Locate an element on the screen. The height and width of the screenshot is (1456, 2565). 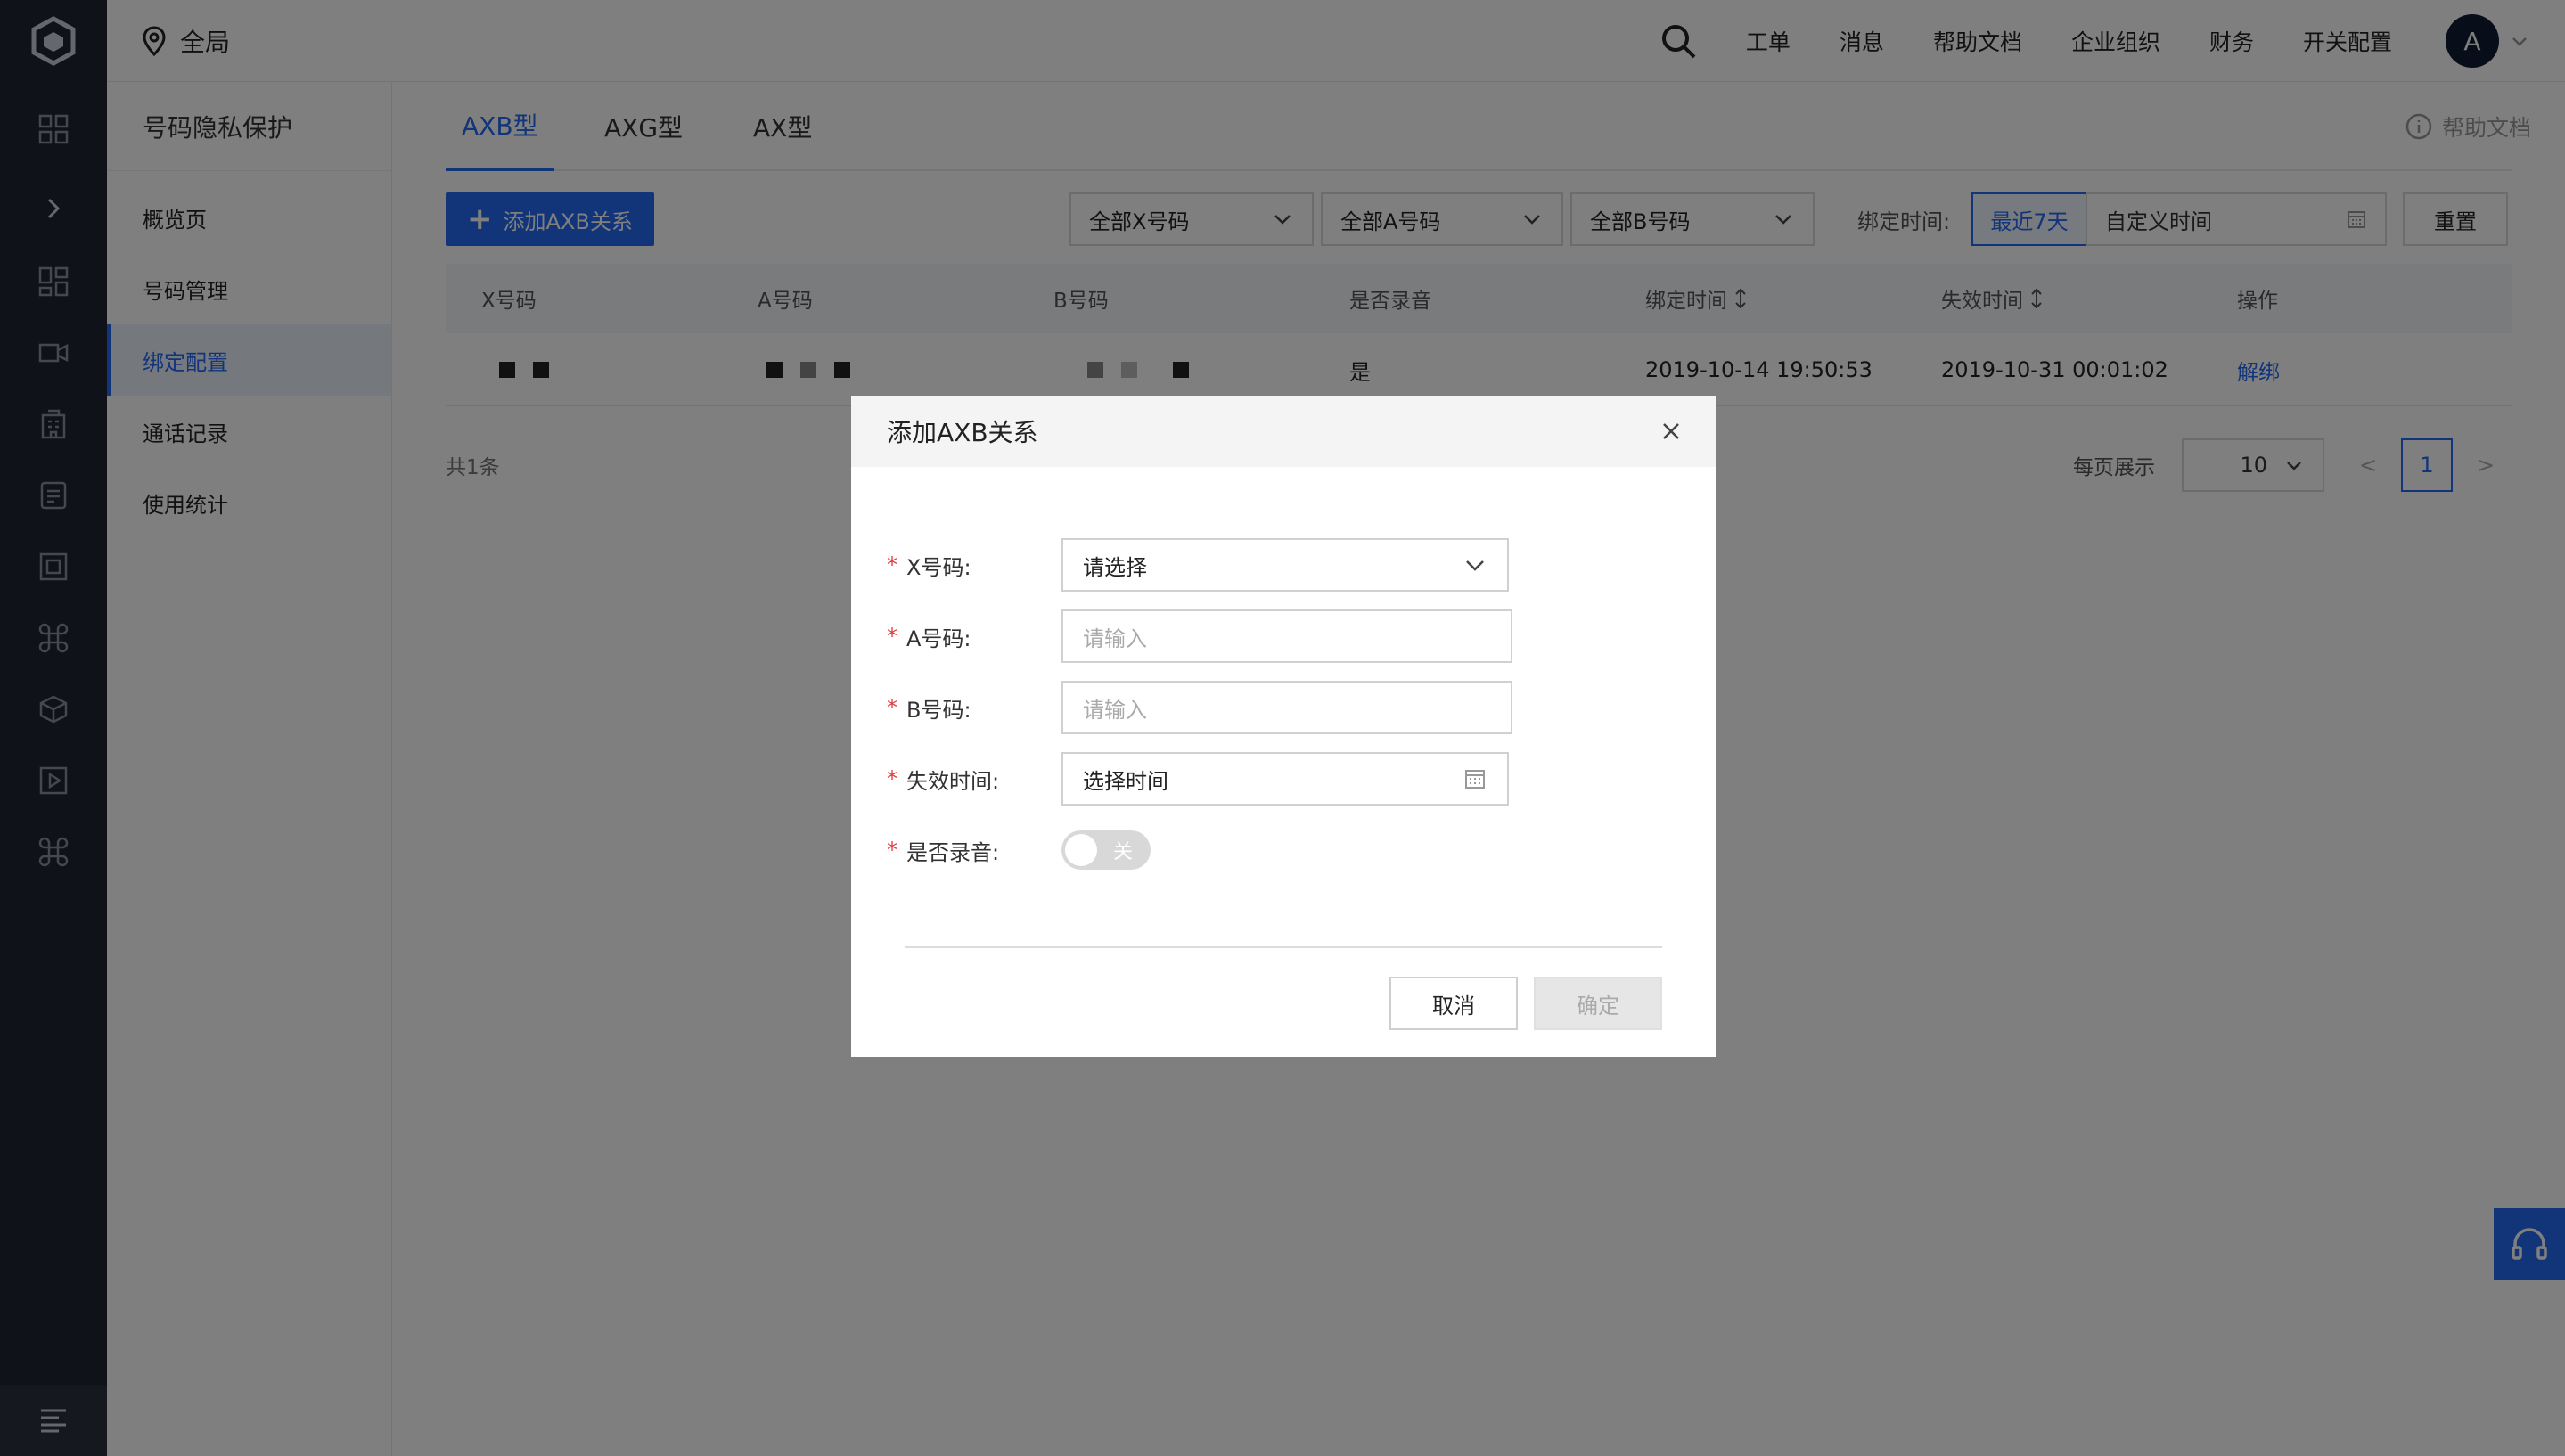
recording-switch: 关 is located at coordinates (1106, 850).